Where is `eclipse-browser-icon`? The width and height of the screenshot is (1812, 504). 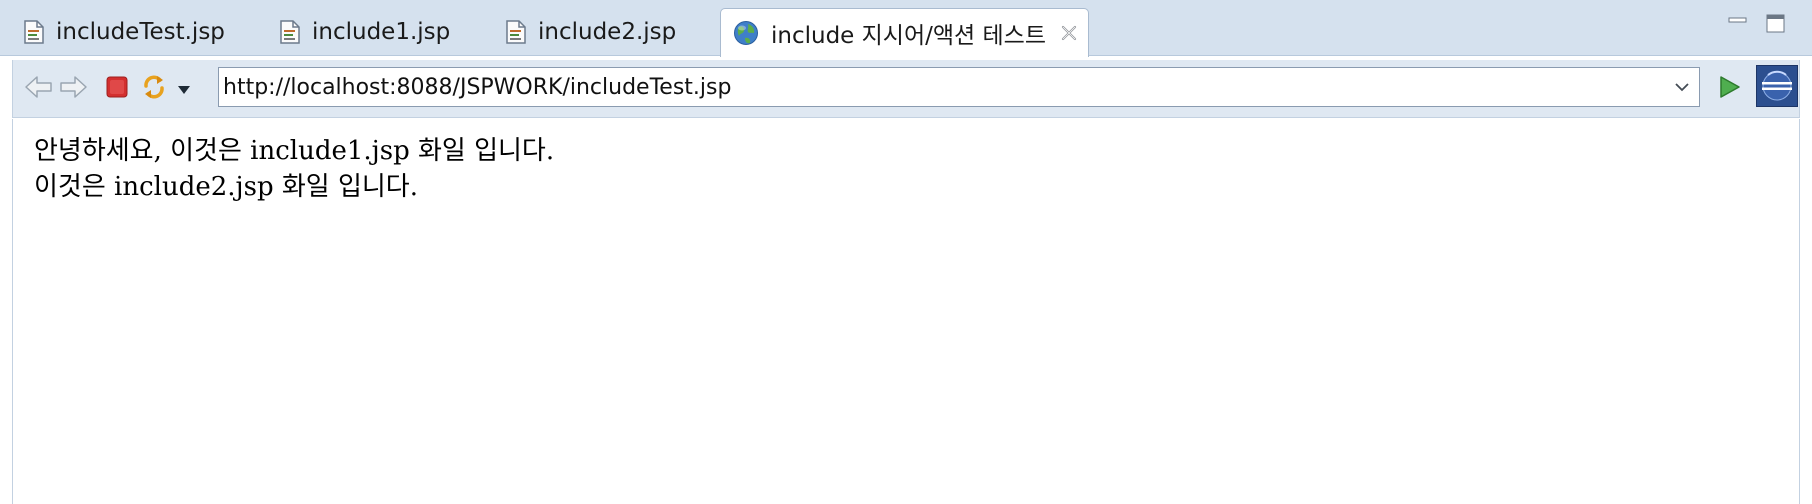 eclipse-browser-icon is located at coordinates (1777, 88).